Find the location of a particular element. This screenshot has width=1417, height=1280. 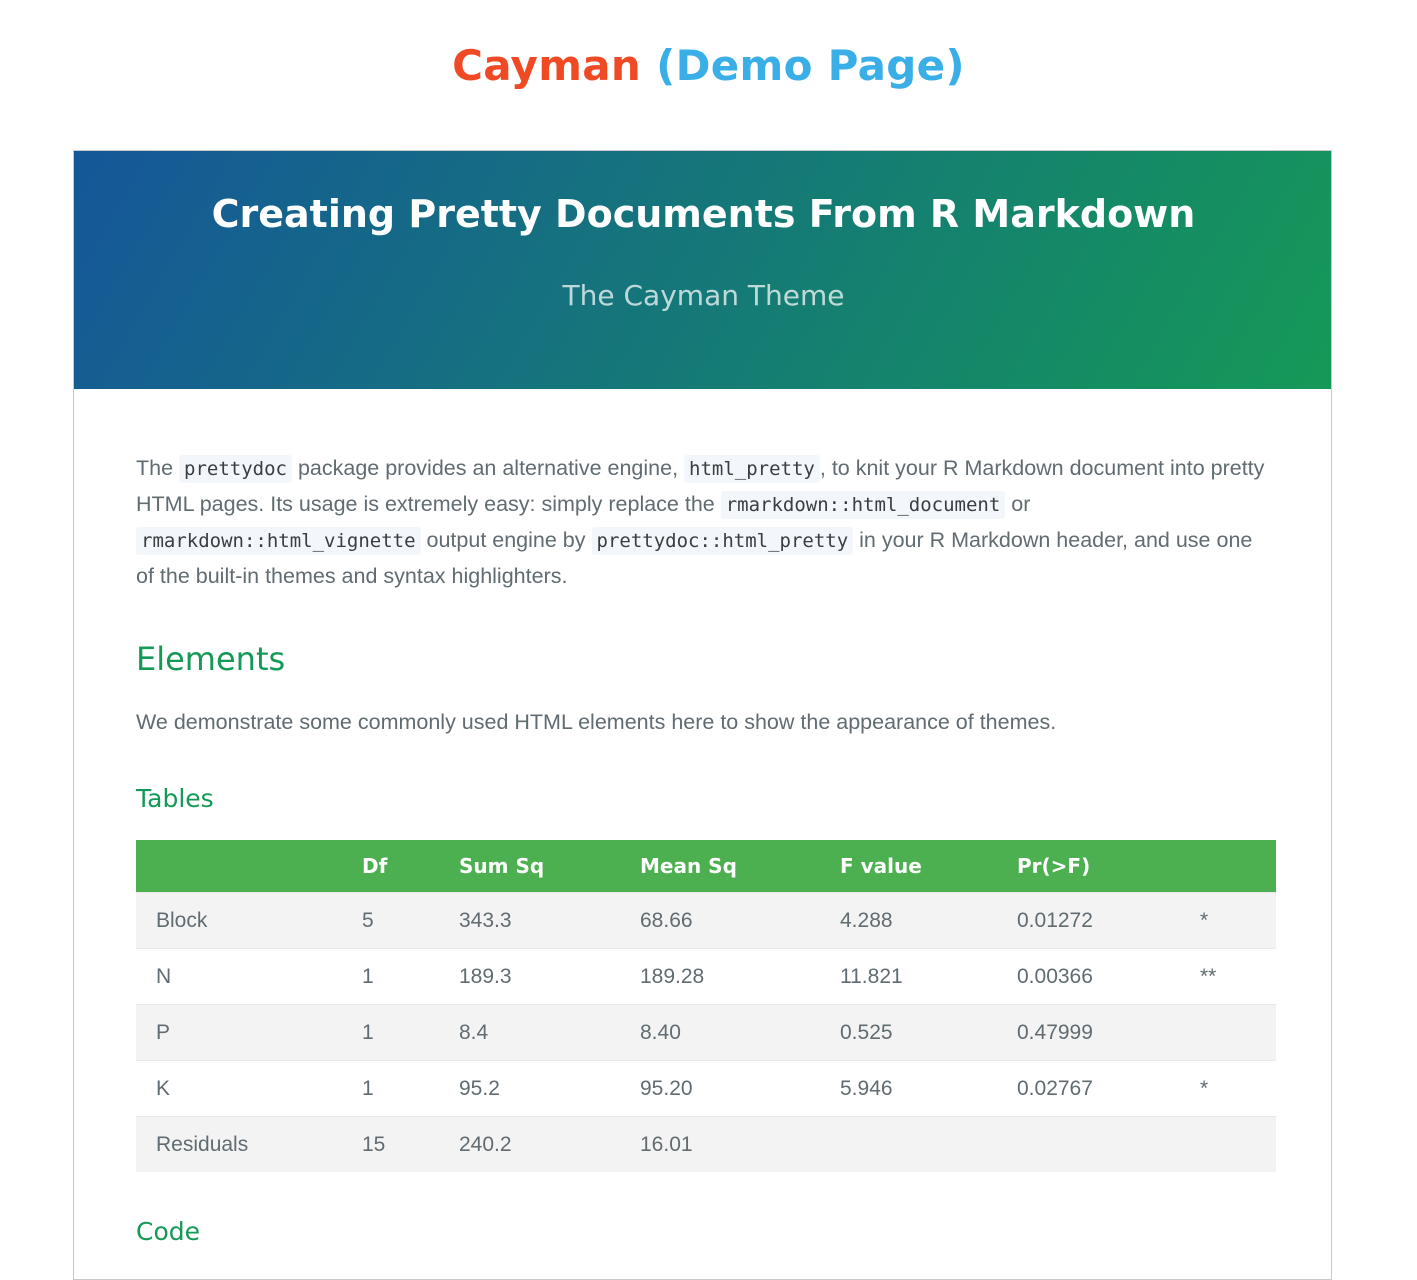

column-header is located at coordinates (239, 866).